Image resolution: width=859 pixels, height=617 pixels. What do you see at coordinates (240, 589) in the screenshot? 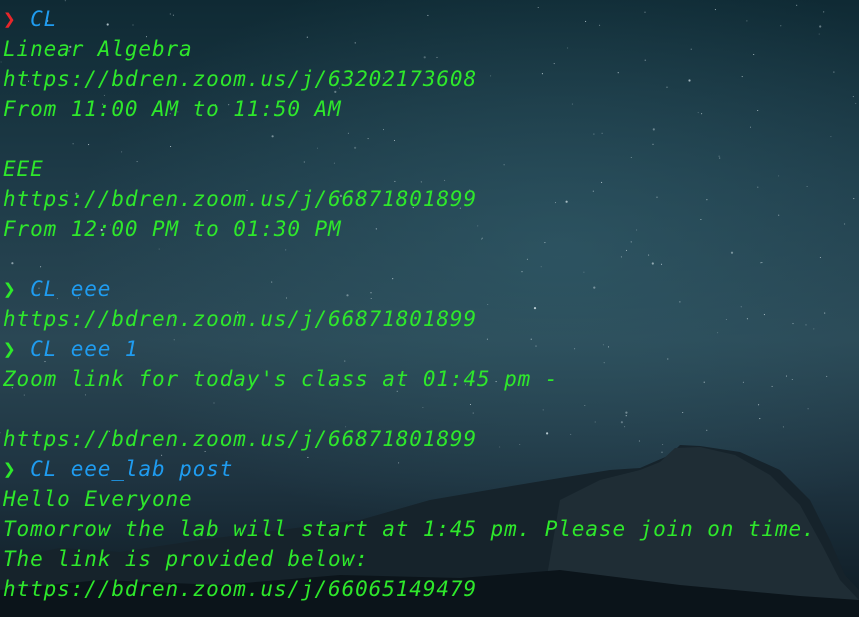
I see `output-line: https://bdren.zoom.us/j/66065149479` at bounding box center [240, 589].